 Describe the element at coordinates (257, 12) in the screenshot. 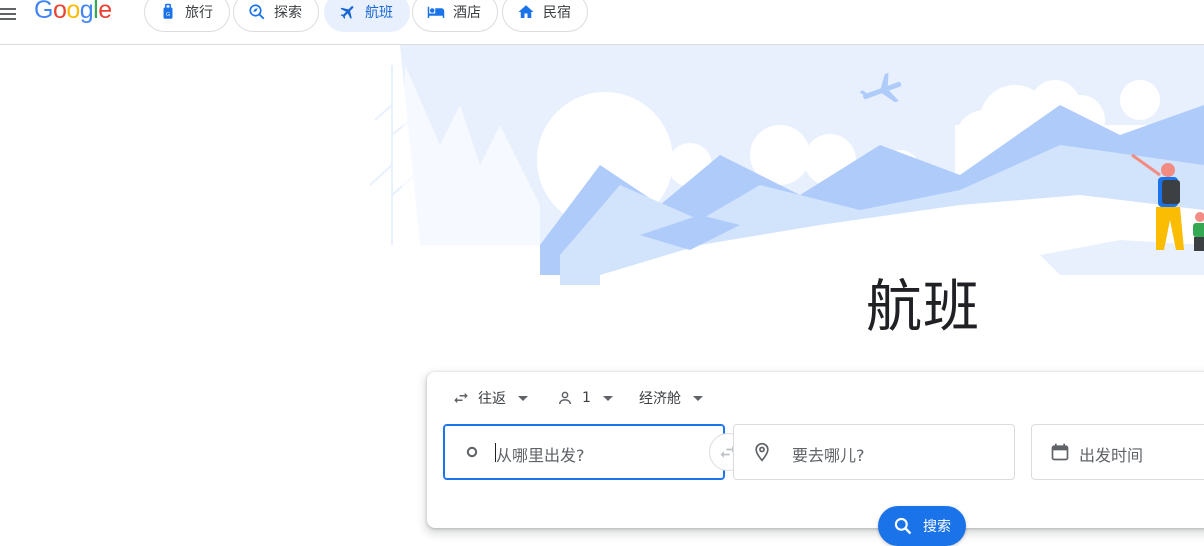

I see `explore-icon` at that location.